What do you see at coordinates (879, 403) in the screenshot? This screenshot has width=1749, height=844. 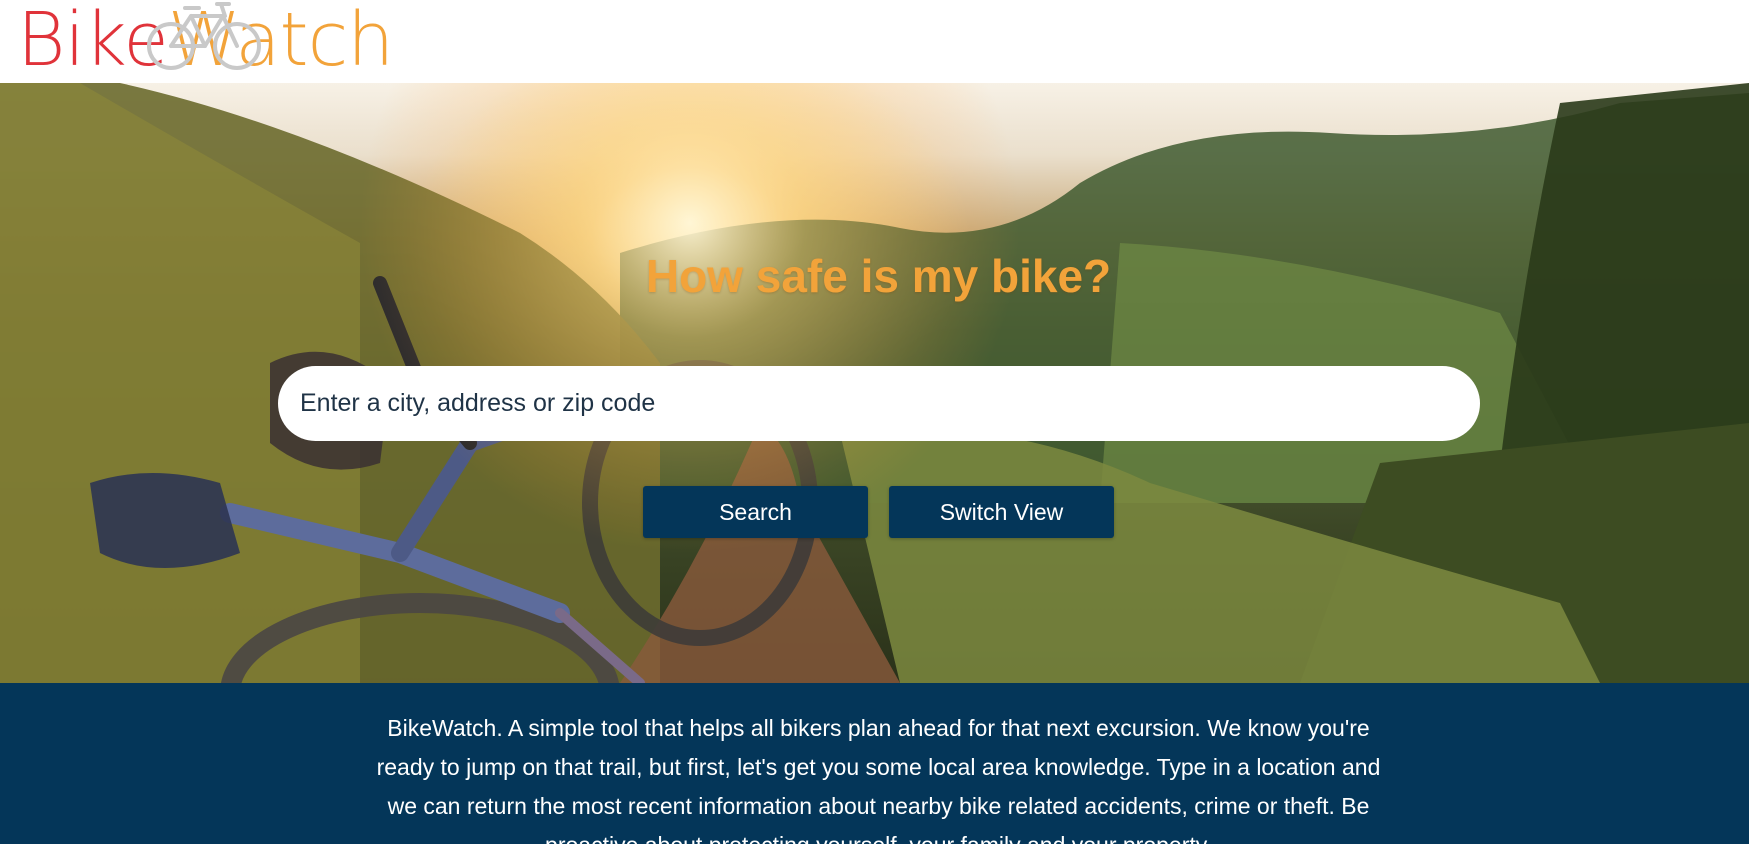 I see `location-search-input` at bounding box center [879, 403].